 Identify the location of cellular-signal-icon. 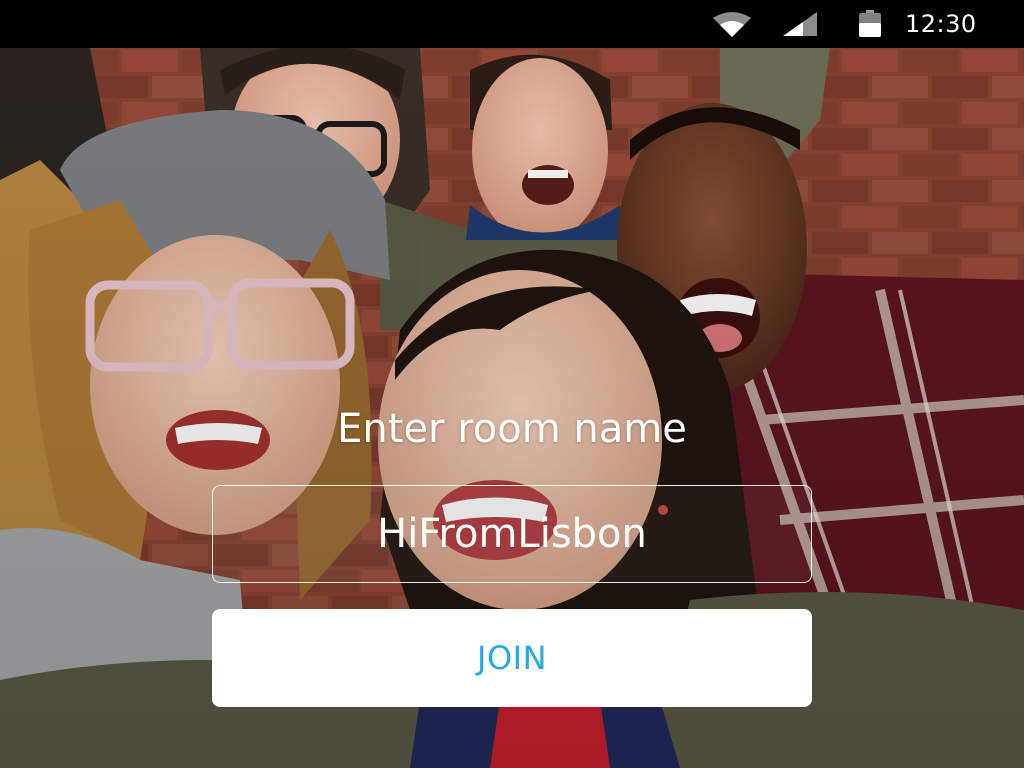
(800, 24).